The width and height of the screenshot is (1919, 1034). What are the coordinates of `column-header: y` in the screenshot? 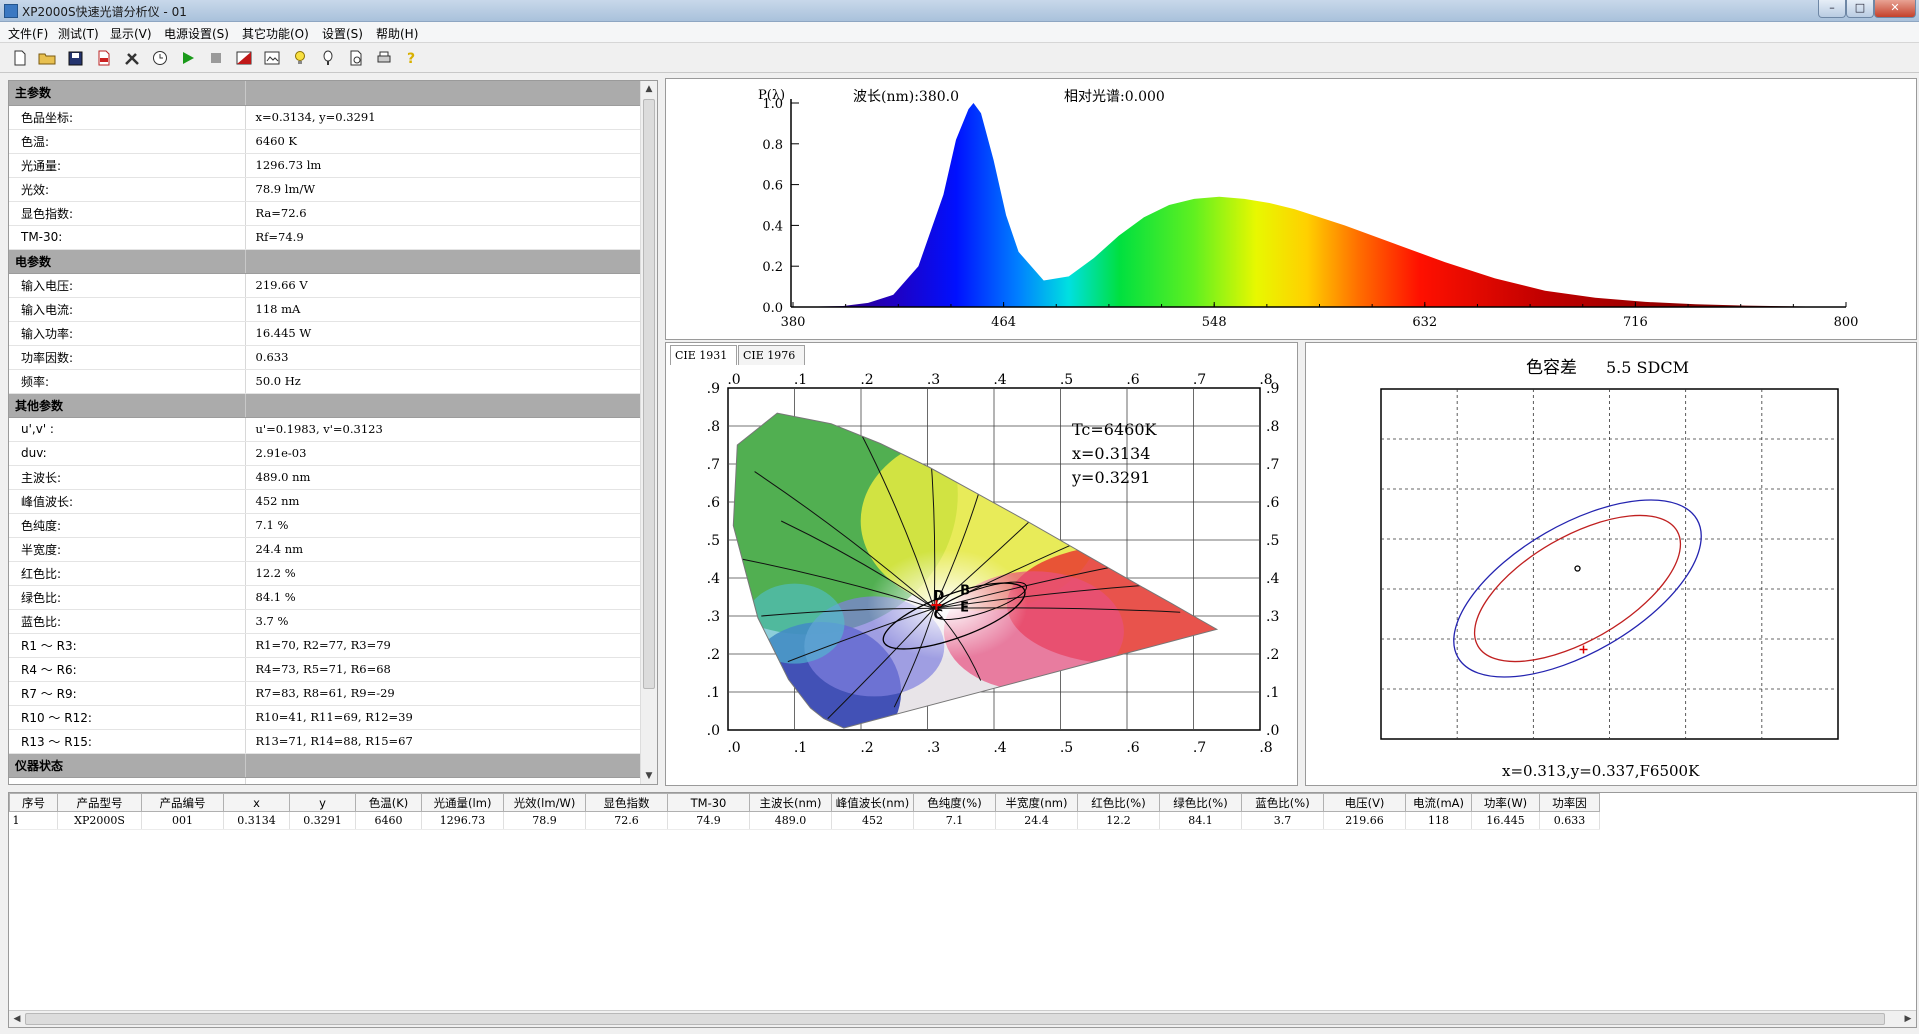 It's located at (322, 802).